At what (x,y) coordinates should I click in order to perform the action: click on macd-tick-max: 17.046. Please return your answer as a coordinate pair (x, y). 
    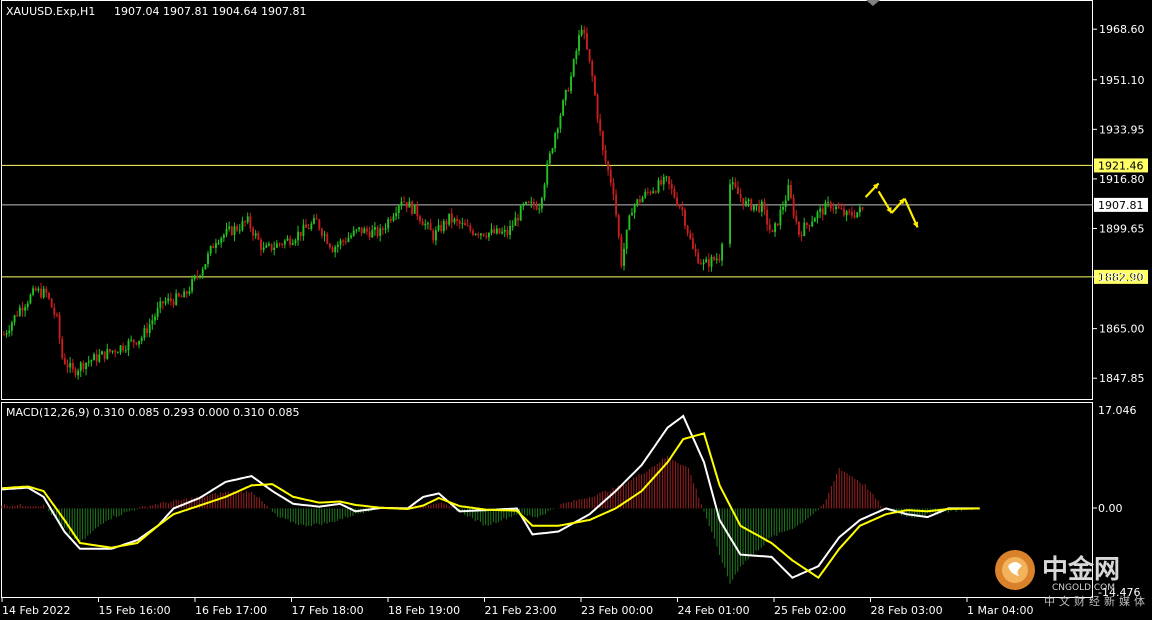
    Looking at the image, I should click on (1117, 410).